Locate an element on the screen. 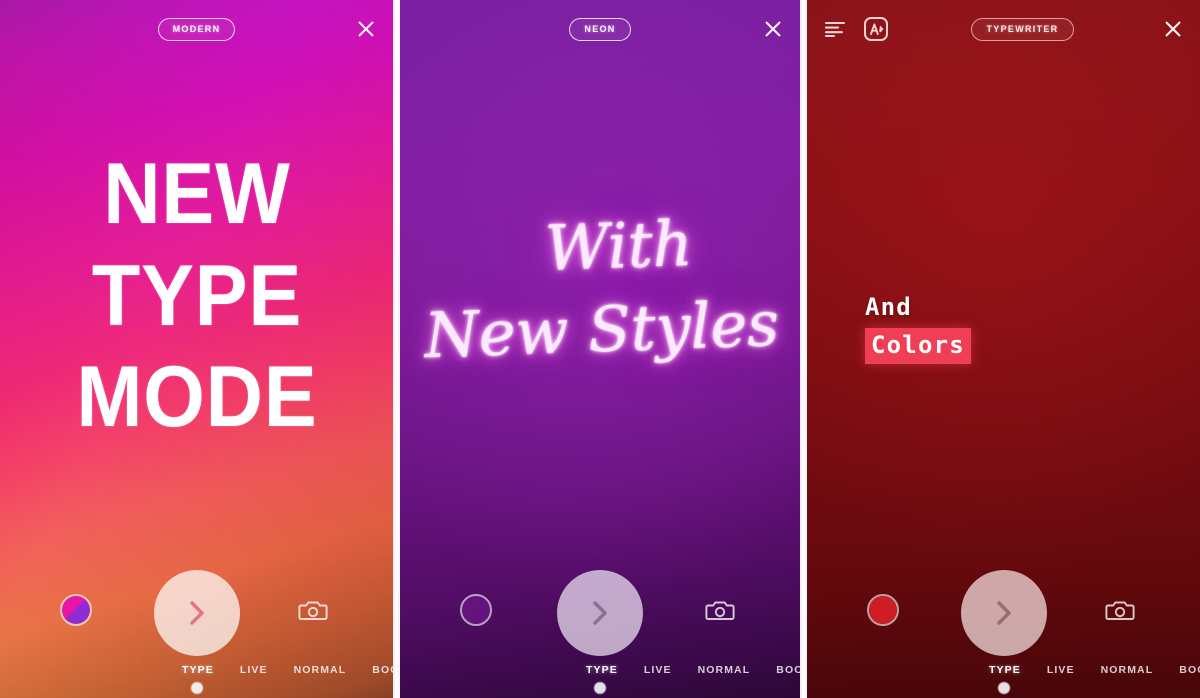 The height and width of the screenshot is (698, 1200). header-right-modern is located at coordinates (364, 29).